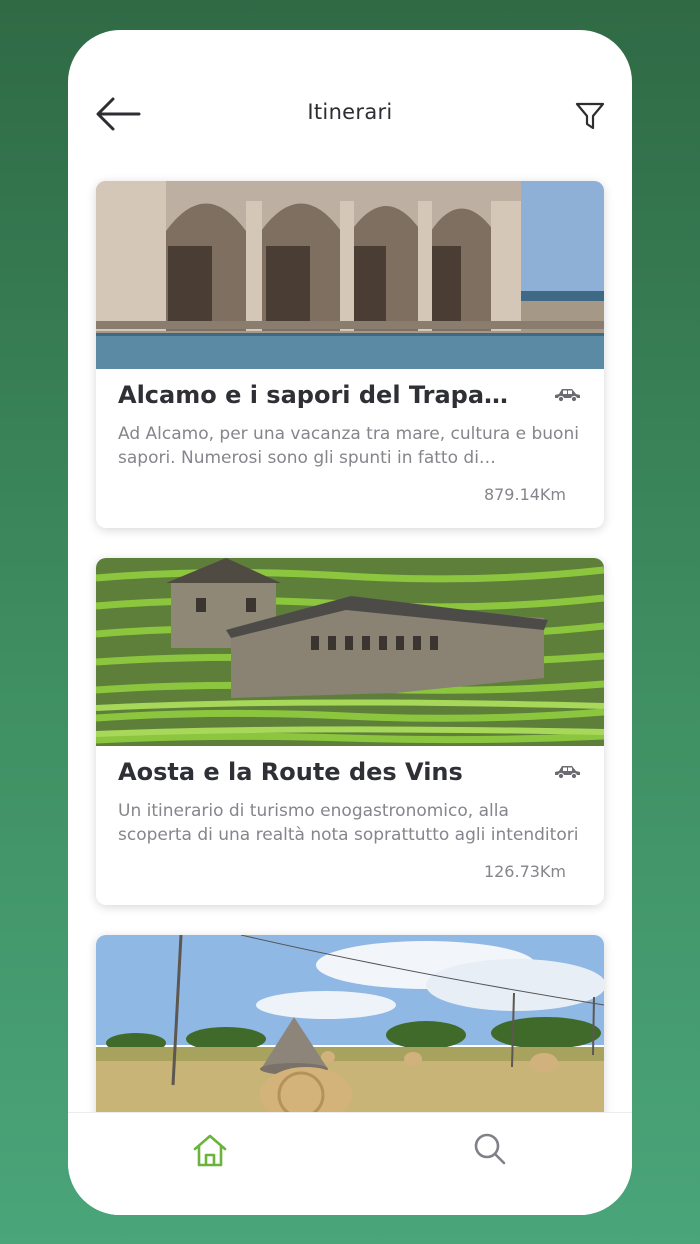 This screenshot has height=1244, width=700. What do you see at coordinates (290, 772) in the screenshot?
I see `card-title: Aosta e la Route des Vins` at bounding box center [290, 772].